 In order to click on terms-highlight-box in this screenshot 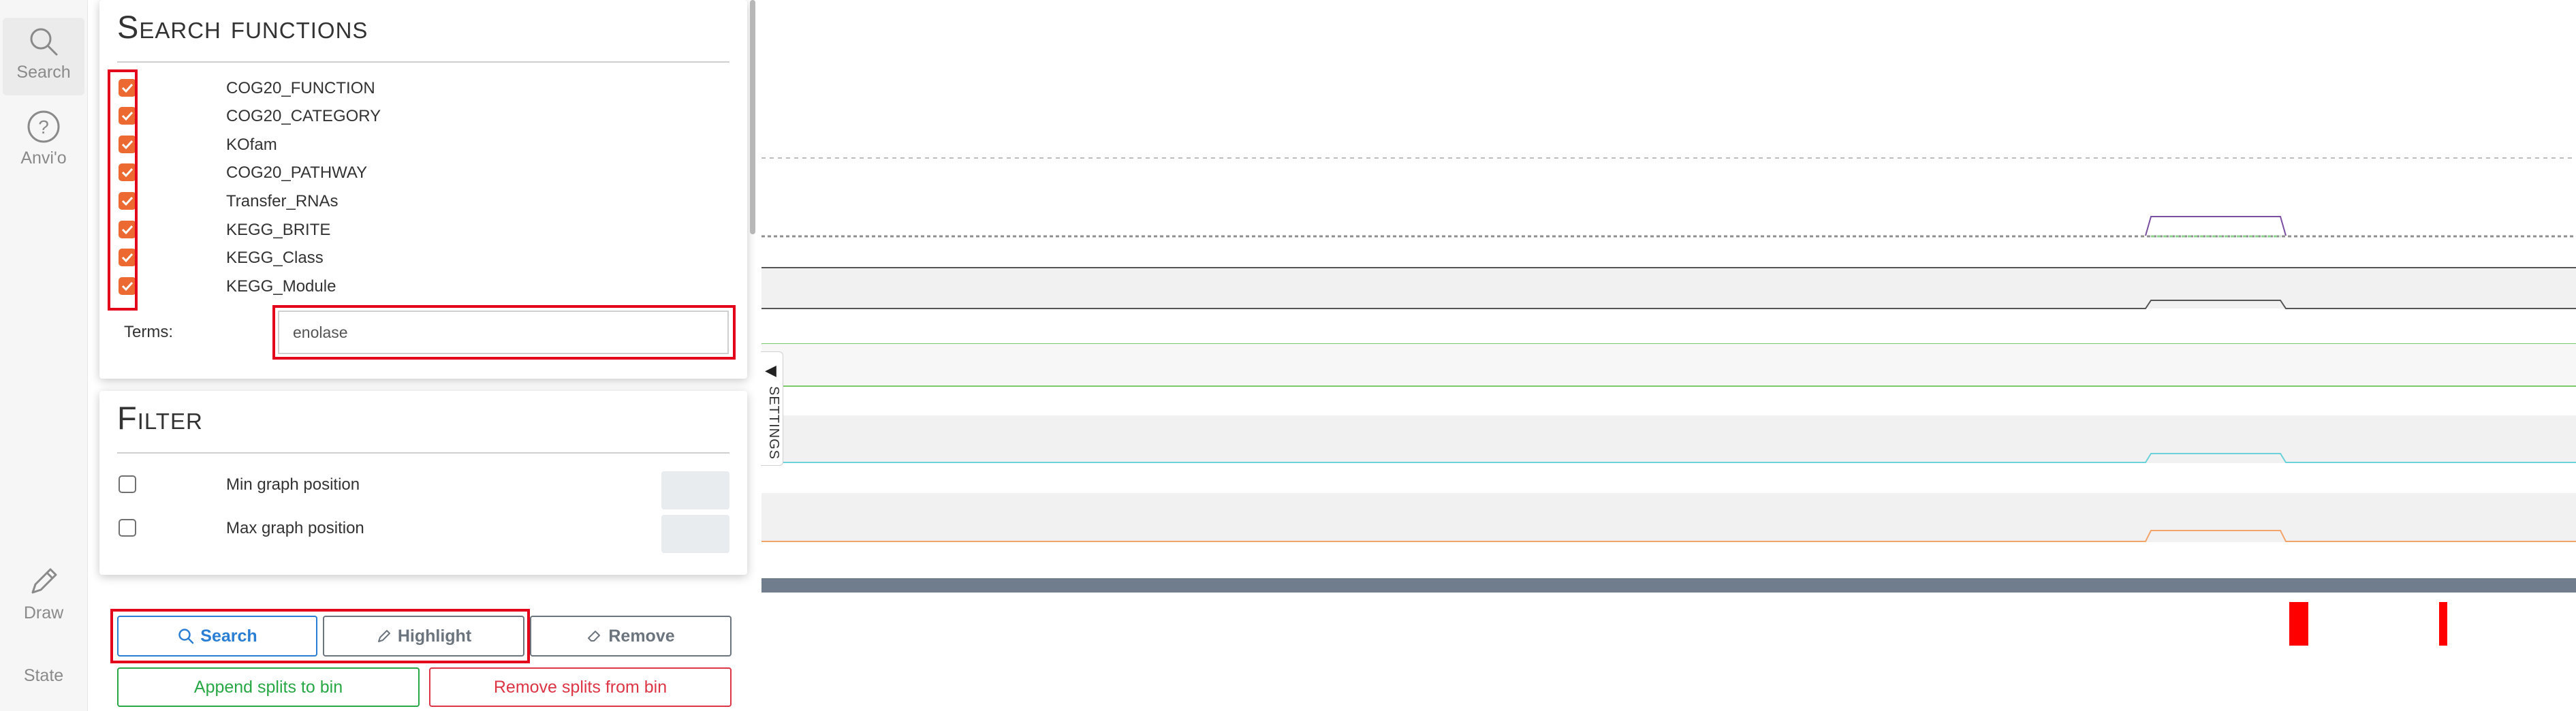, I will do `click(504, 332)`.